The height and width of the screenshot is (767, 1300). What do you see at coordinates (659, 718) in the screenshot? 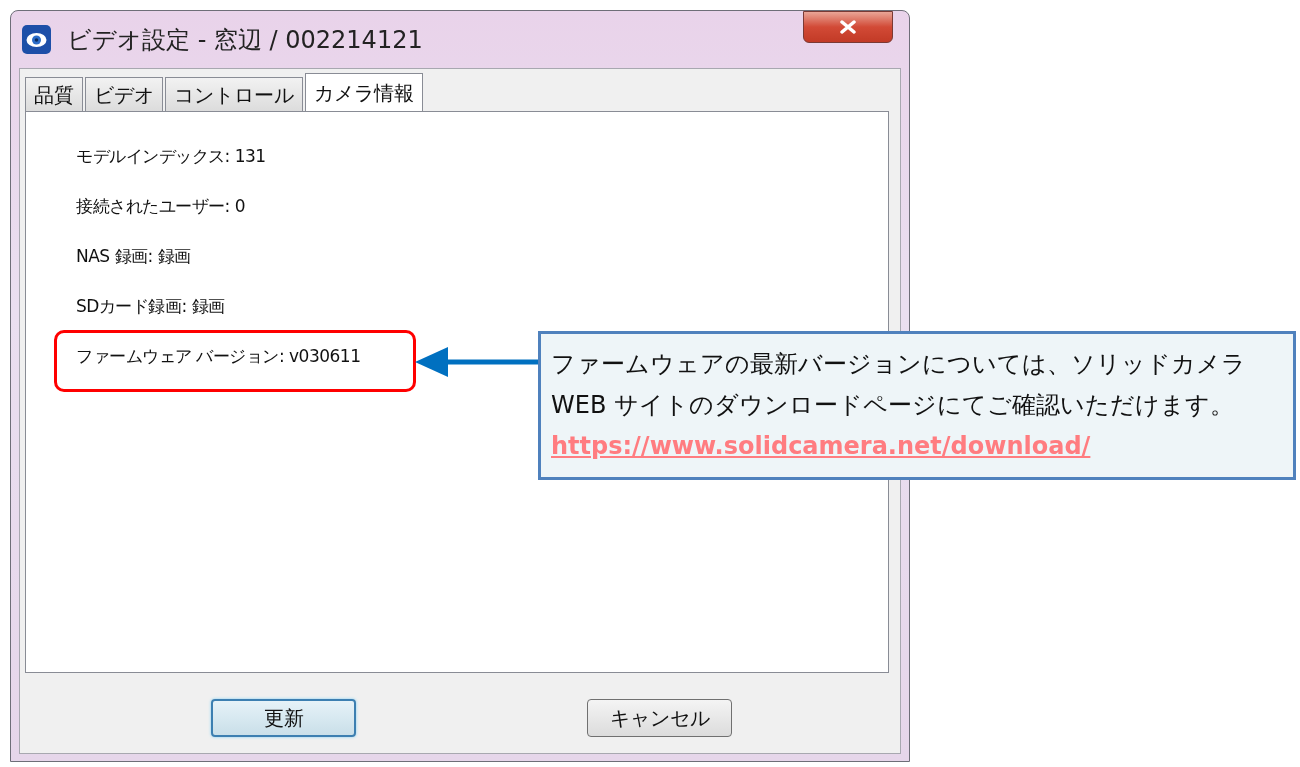
I see `cancel-button: キャンセル` at bounding box center [659, 718].